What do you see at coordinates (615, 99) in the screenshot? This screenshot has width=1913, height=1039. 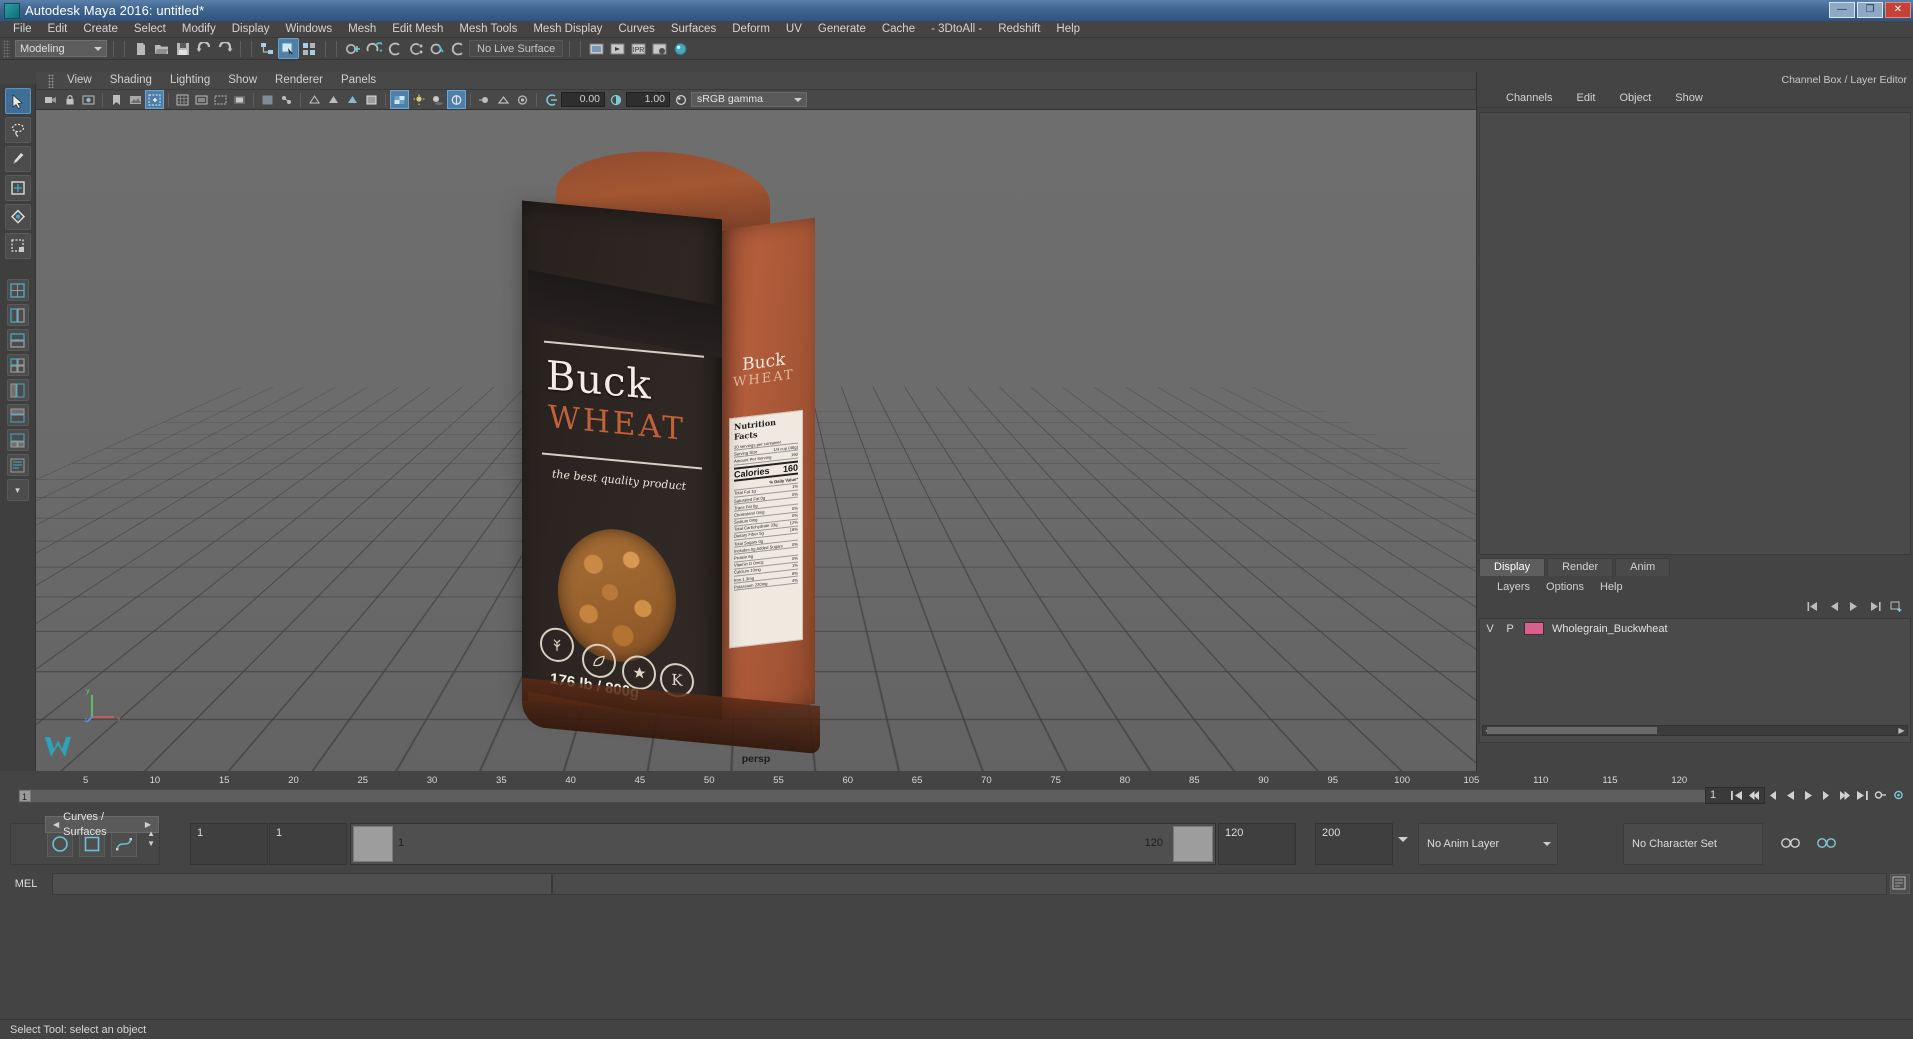 I see `gamma-icon` at bounding box center [615, 99].